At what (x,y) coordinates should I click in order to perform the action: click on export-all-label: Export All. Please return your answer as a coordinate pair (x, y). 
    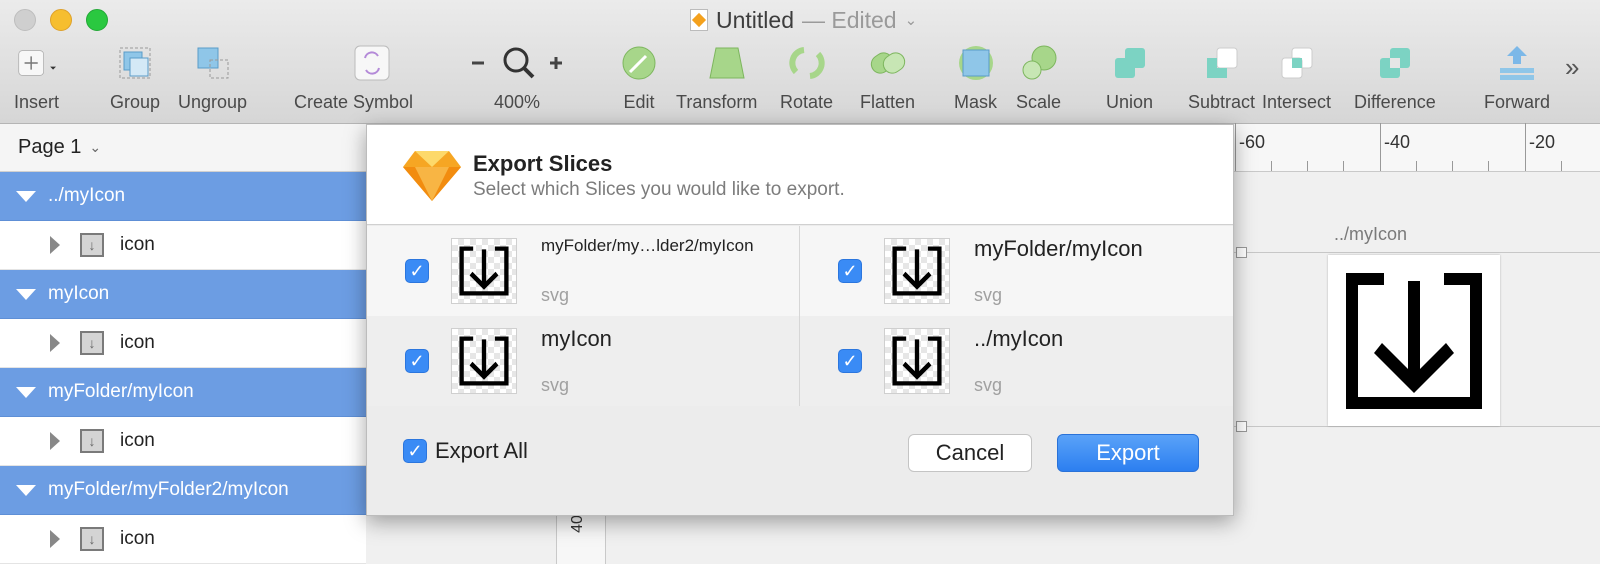
    Looking at the image, I should click on (481, 450).